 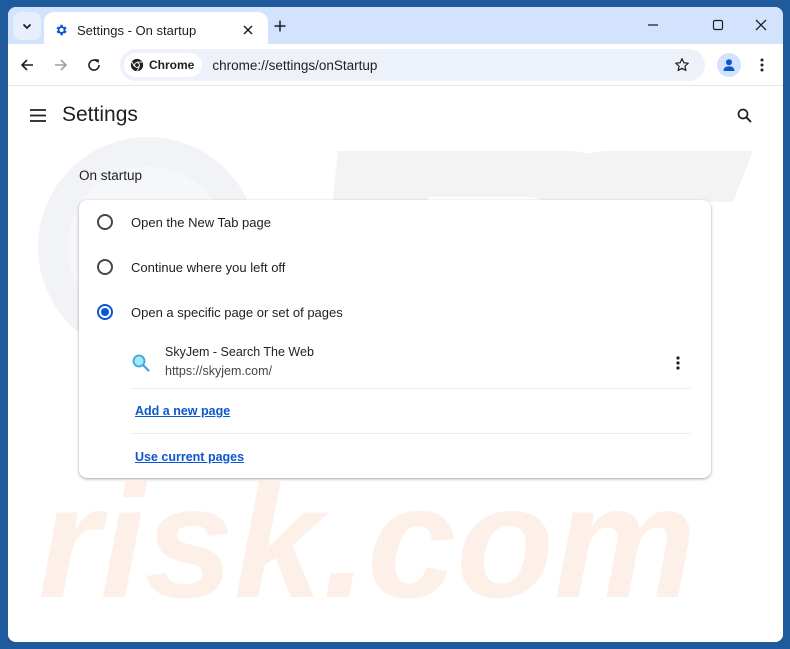 I want to click on person-icon, so click(x=729, y=65).